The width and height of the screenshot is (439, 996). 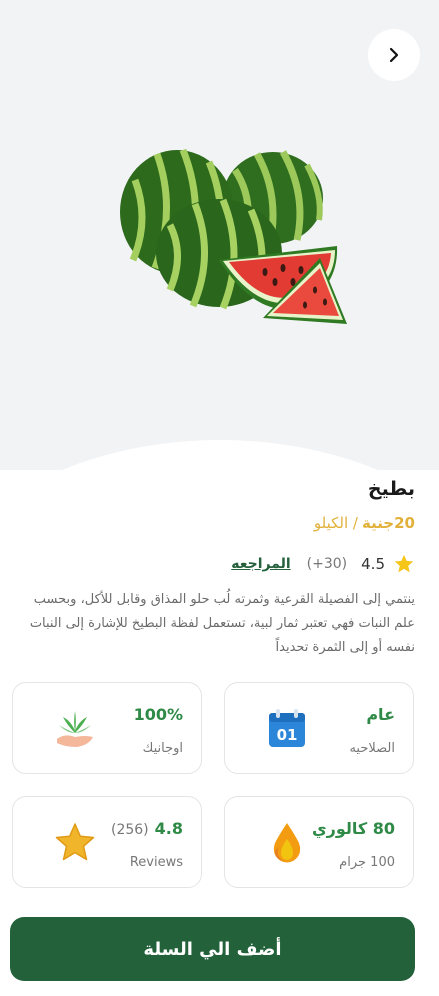 I want to click on validity-label: الصلاحيه, so click(x=372, y=748).